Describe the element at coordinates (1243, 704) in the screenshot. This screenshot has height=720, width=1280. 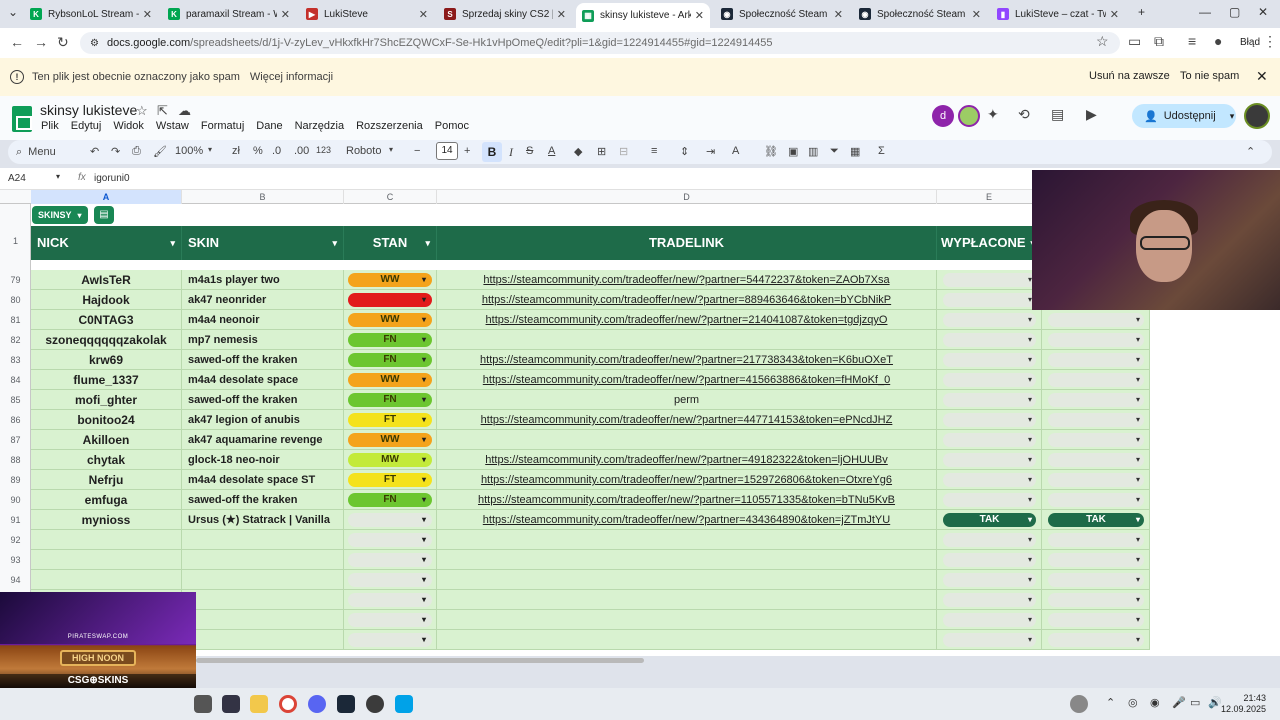
I see `system-clock: 21:43 12.09.2025` at that location.